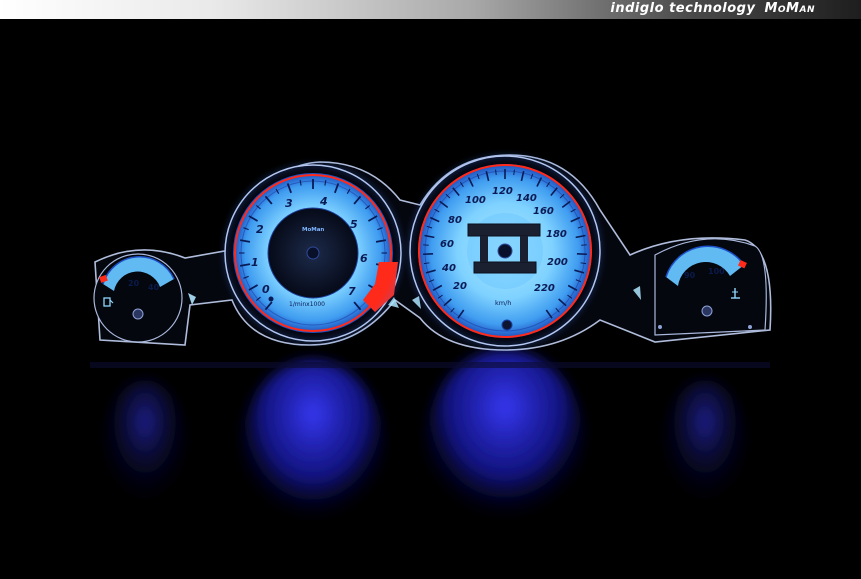  Describe the element at coordinates (544, 288) in the screenshot. I see `speed-number-220: 220` at that location.